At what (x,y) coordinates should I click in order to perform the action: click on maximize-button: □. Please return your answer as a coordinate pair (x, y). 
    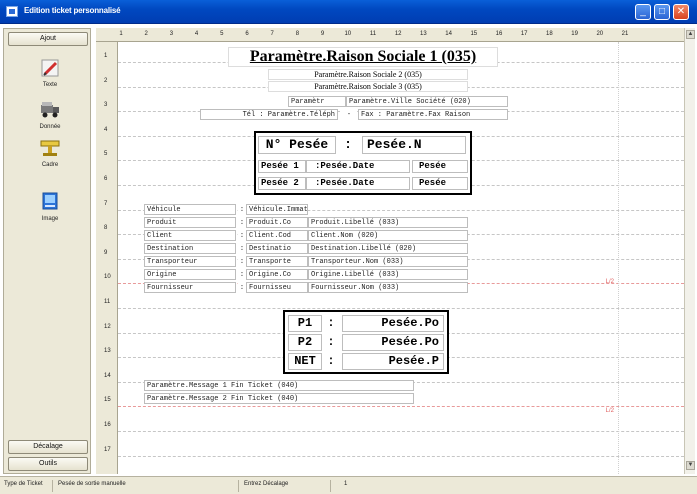
    Looking at the image, I should click on (662, 12).